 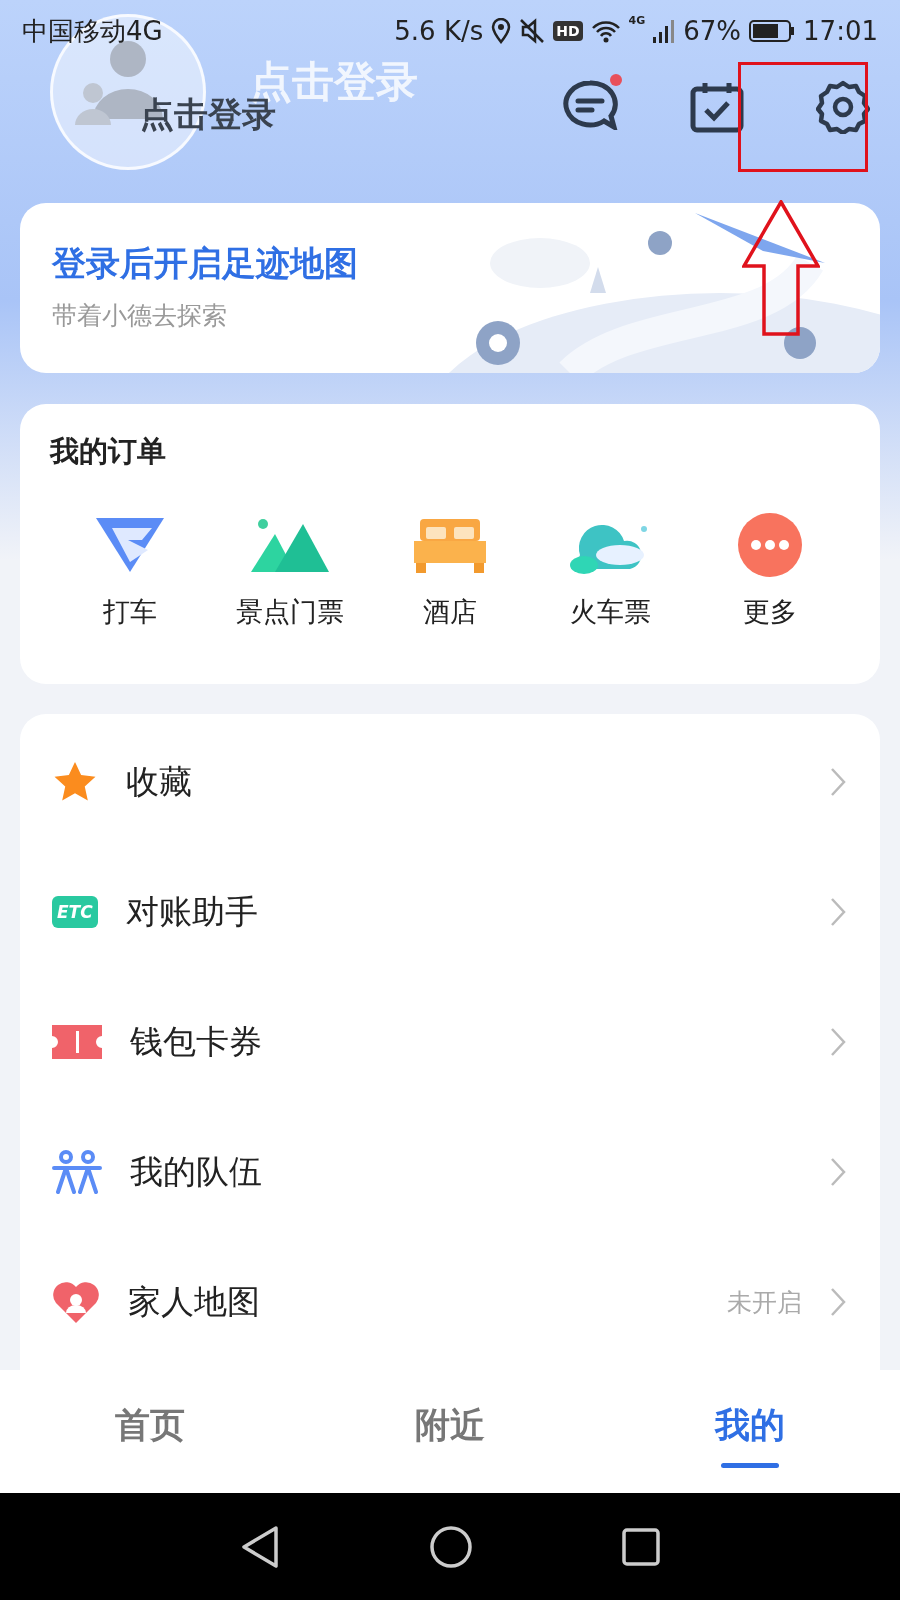 I want to click on menu-item: 家人地图 未开启, so click(x=450, y=1302).